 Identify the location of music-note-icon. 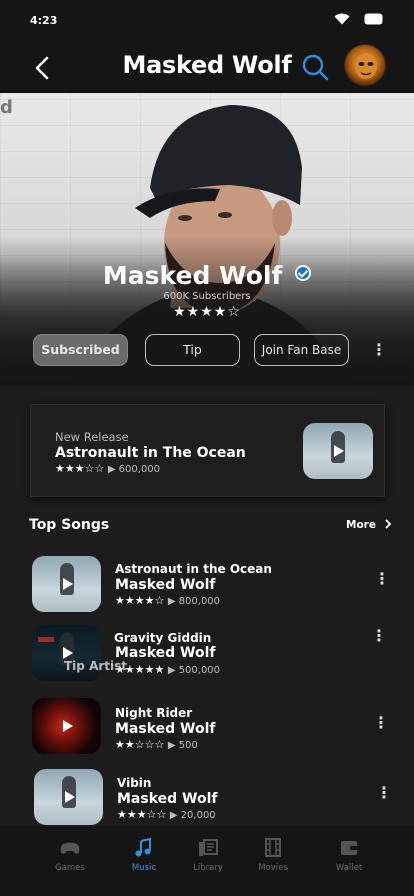
(143, 847).